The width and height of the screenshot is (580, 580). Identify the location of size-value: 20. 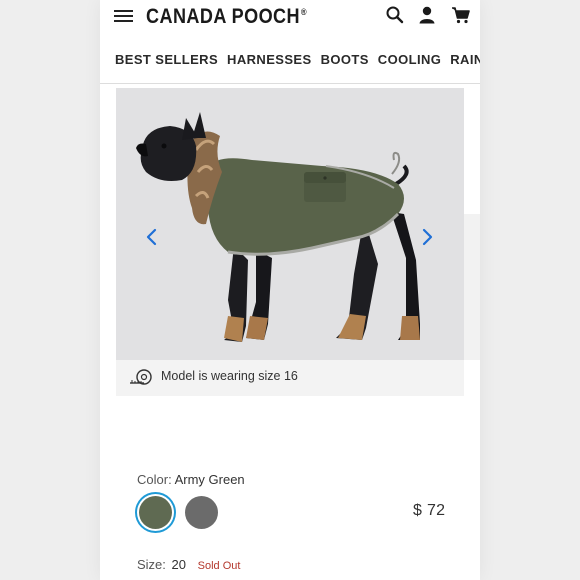
(178, 564).